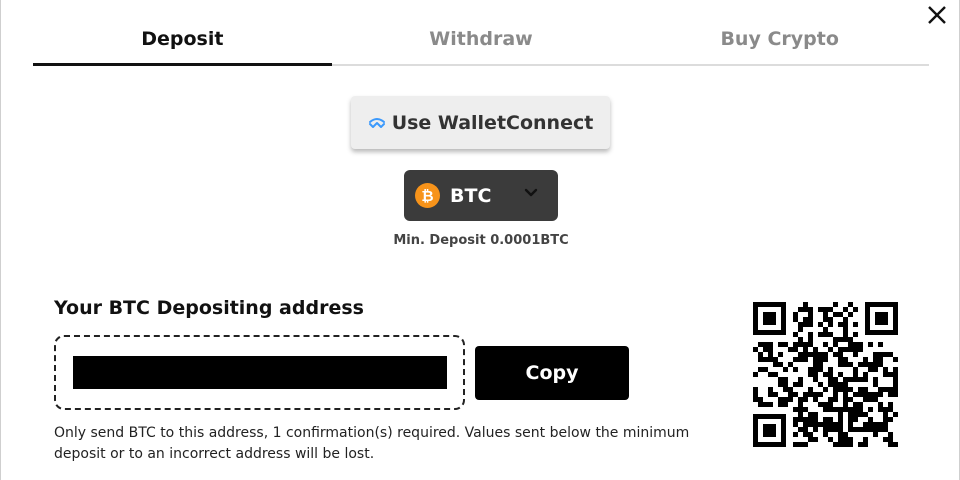 The width and height of the screenshot is (960, 480). What do you see at coordinates (182, 45) in the screenshot?
I see `tab-deposit: Deposit` at bounding box center [182, 45].